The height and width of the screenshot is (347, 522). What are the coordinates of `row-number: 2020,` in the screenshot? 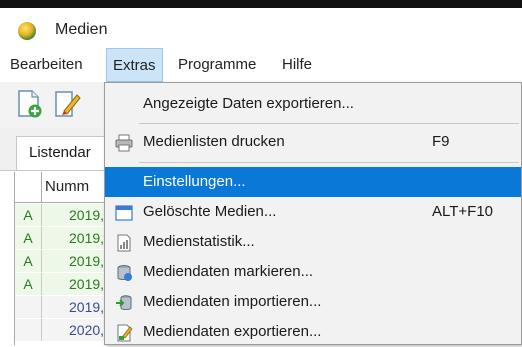 It's located at (87, 330).